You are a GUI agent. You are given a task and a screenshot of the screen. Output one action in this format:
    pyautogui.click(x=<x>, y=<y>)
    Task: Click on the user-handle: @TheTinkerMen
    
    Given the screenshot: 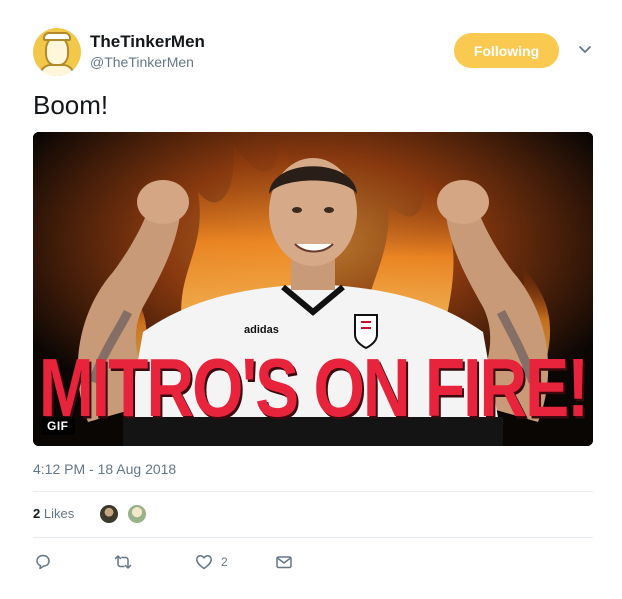 What is the action you would take?
    pyautogui.click(x=142, y=62)
    